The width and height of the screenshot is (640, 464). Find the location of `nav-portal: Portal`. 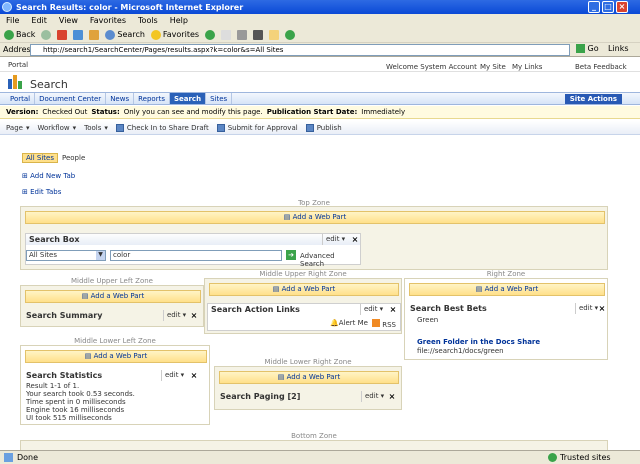

nav-portal: Portal is located at coordinates (21, 98).